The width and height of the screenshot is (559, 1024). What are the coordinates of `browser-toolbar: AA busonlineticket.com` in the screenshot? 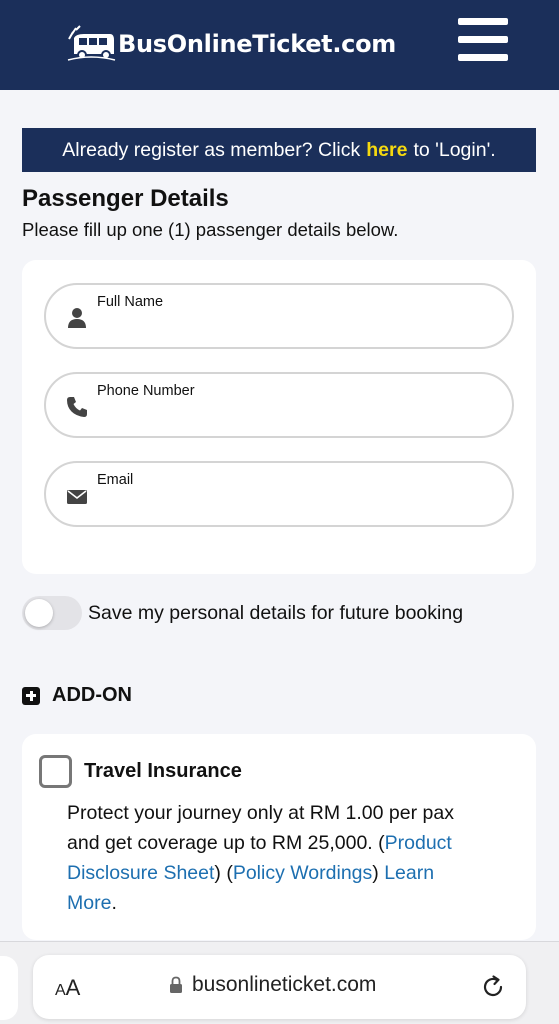 It's located at (279, 982).